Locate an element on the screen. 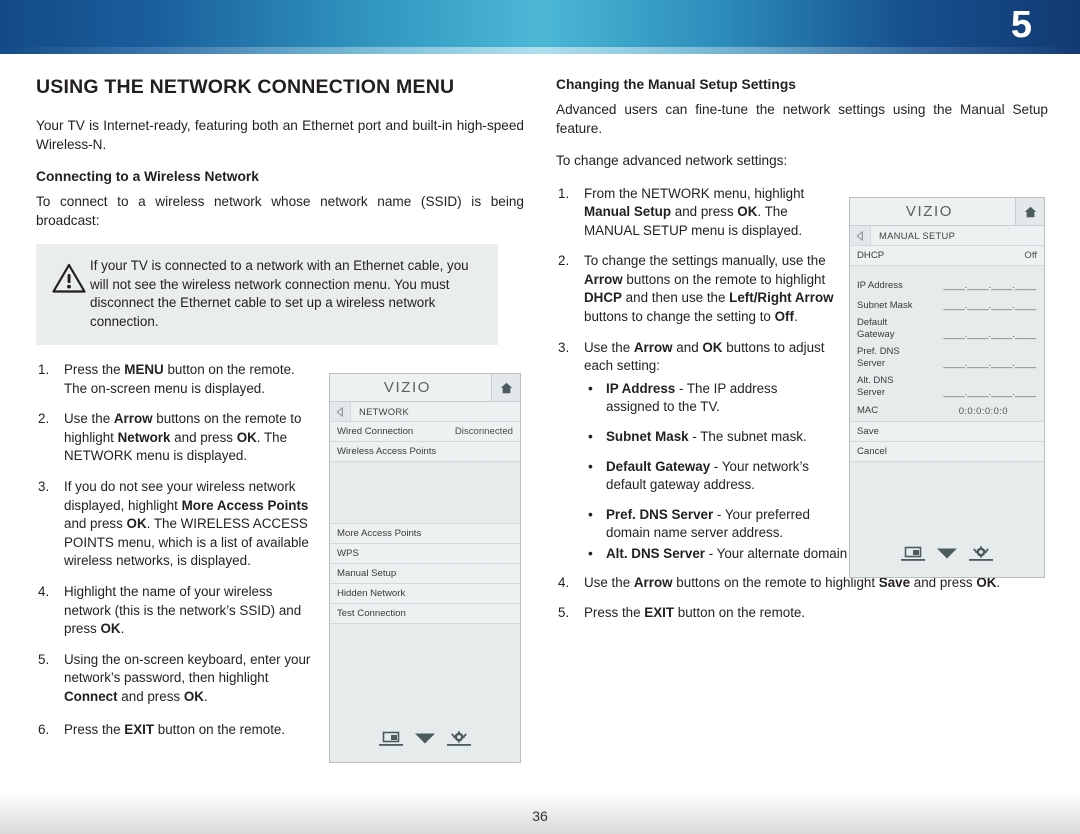 Image resolution: width=1080 pixels, height=834 pixels. row-value: Off is located at coordinates (1030, 255).